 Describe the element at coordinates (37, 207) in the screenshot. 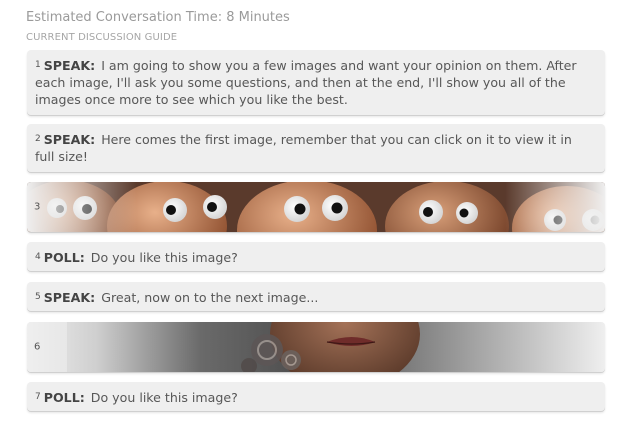

I see `item-number: 3` at that location.